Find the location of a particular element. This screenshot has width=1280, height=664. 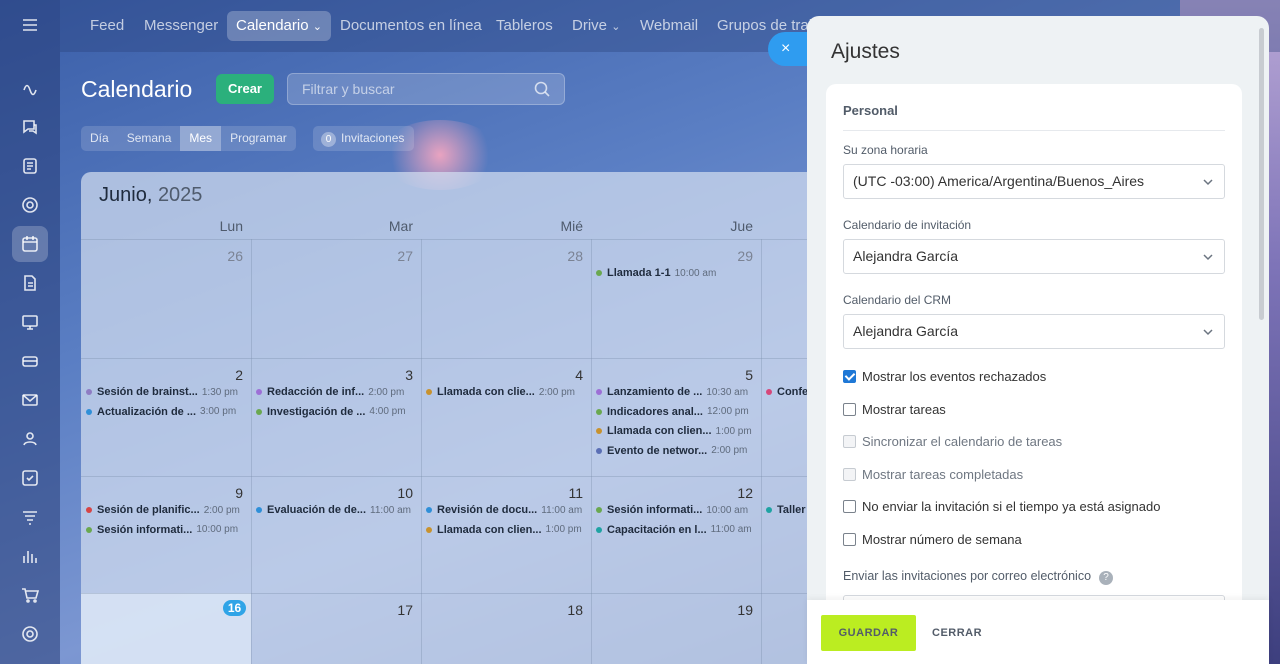

tab-dia: Día is located at coordinates (99, 138).